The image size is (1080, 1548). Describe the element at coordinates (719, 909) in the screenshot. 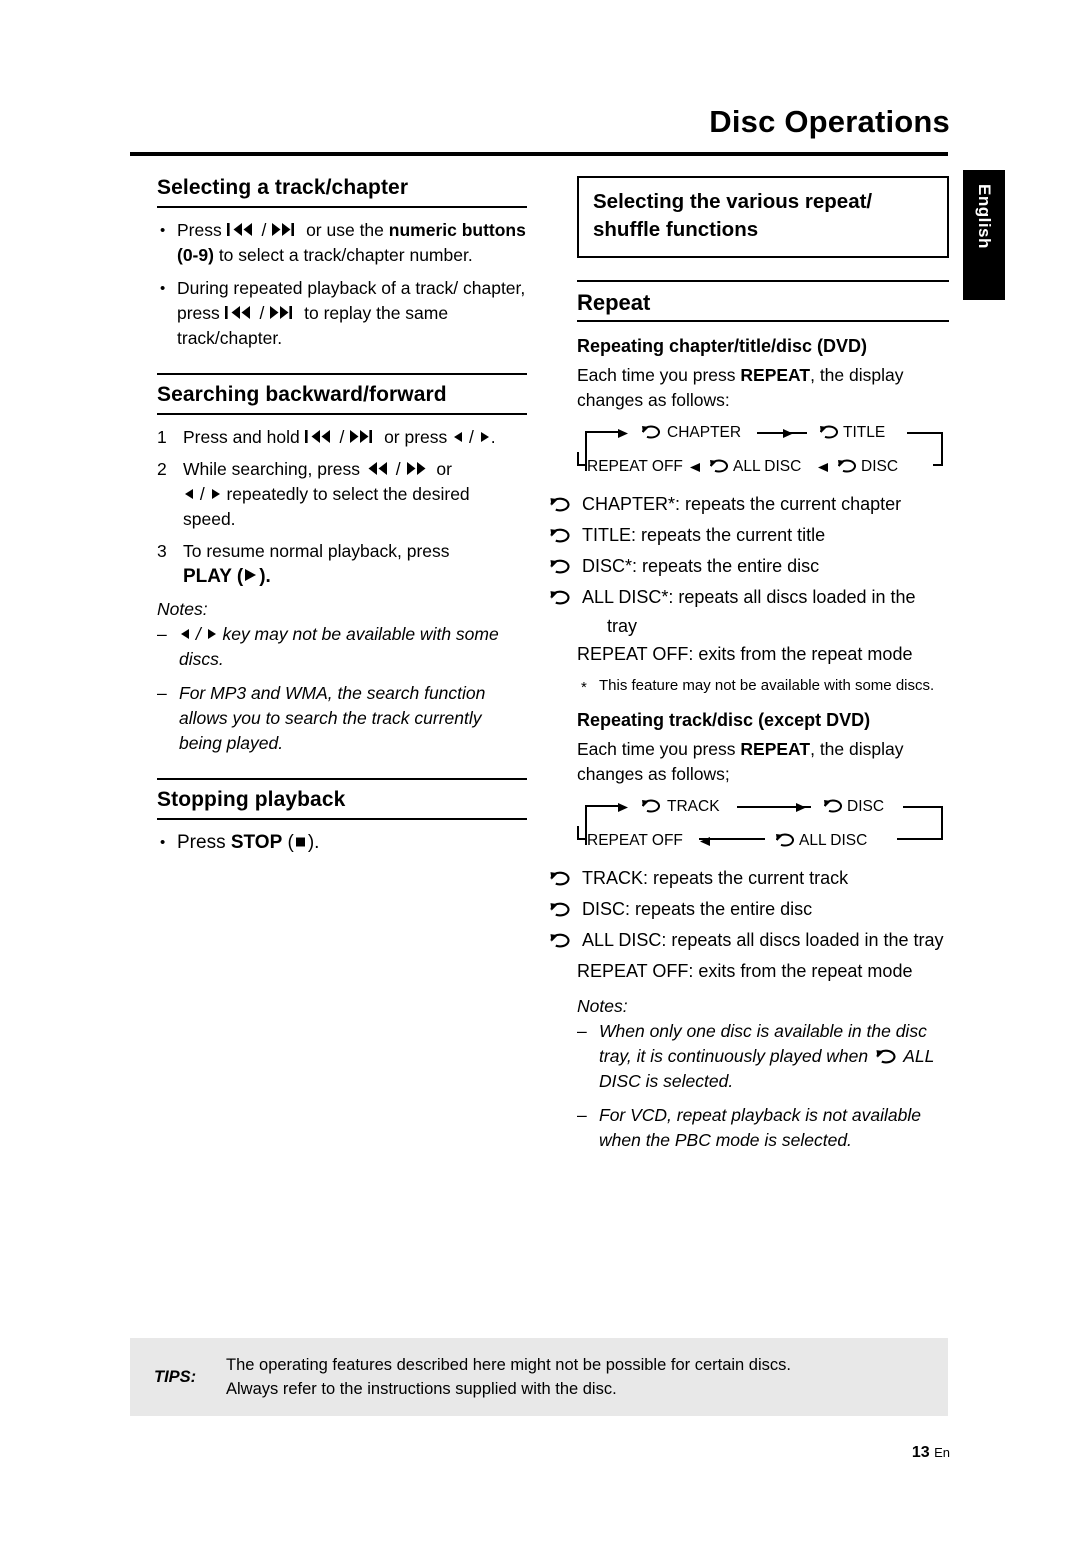

I see `mode-desc: : repeats the entire disc` at that location.